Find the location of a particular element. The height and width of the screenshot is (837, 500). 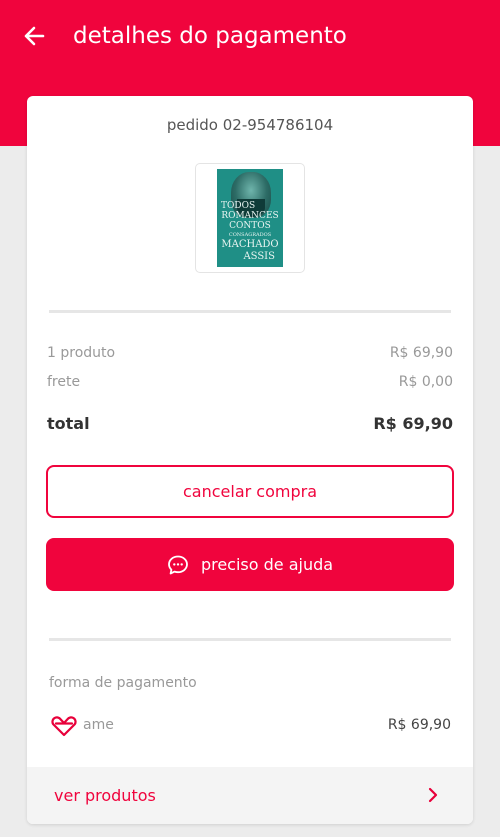

arrow-left-icon is located at coordinates (34, 36).